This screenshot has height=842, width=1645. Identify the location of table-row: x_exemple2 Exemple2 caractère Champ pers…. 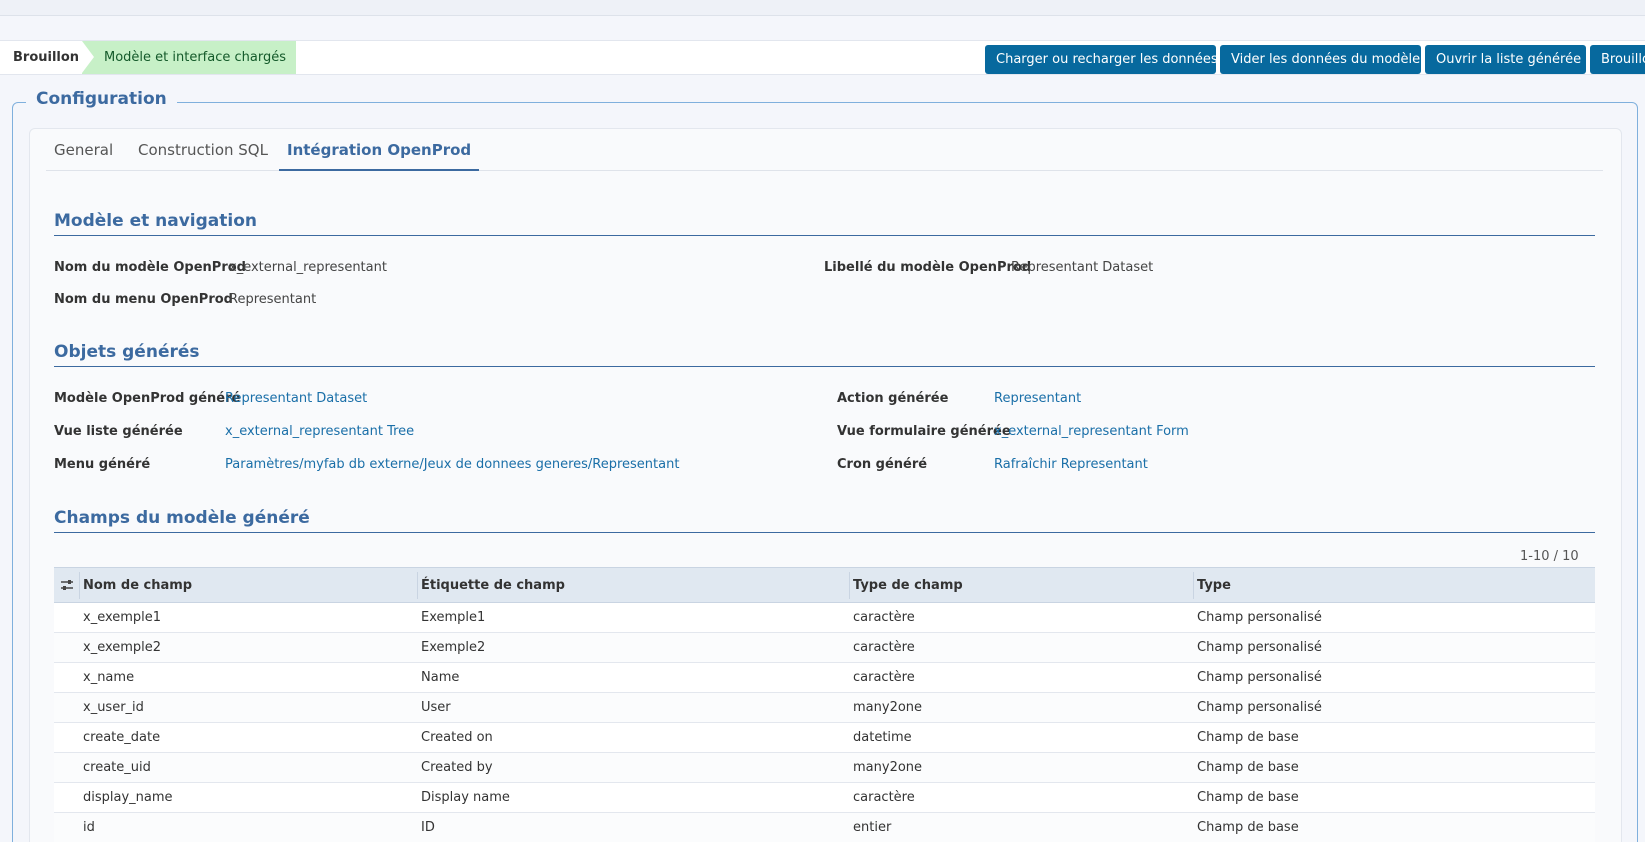
(824, 648).